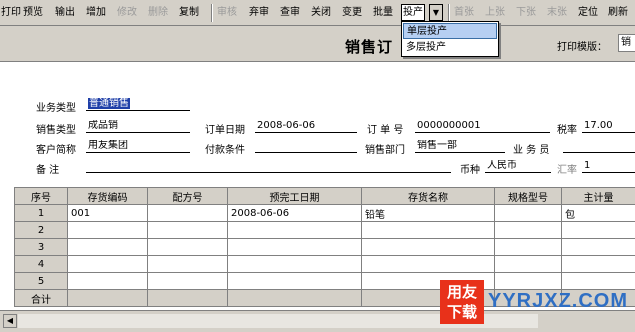 Image resolution: width=635 pixels, height=332 pixels. Describe the element at coordinates (41, 230) in the screenshot. I see `row-number: 2` at that location.